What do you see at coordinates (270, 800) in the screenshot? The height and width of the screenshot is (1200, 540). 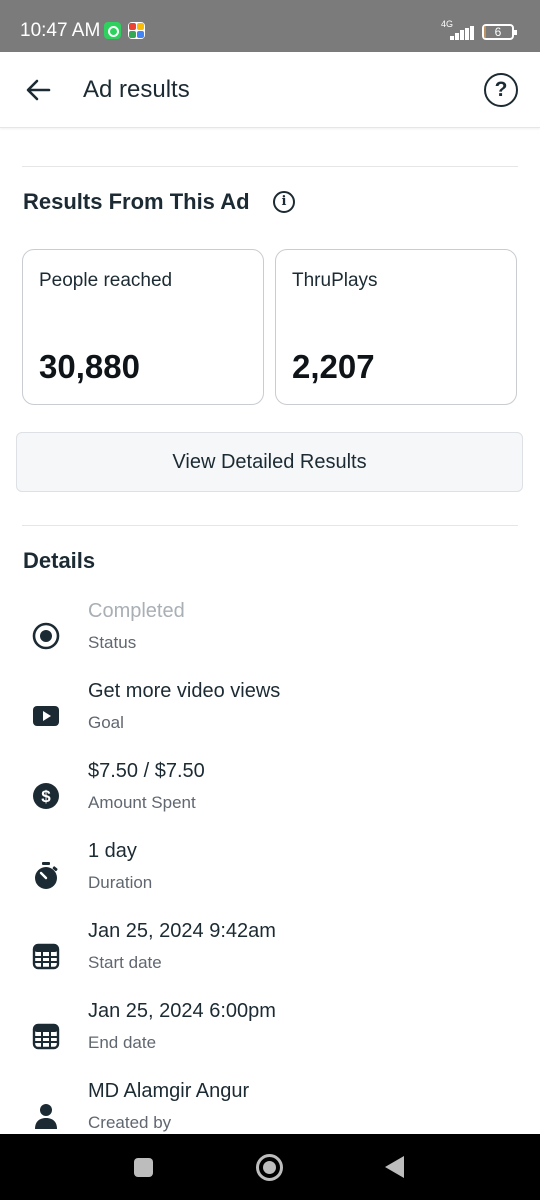 I see `detail-item-amount-spent: $ $7.50 / $7.50 Amount Spent` at bounding box center [270, 800].